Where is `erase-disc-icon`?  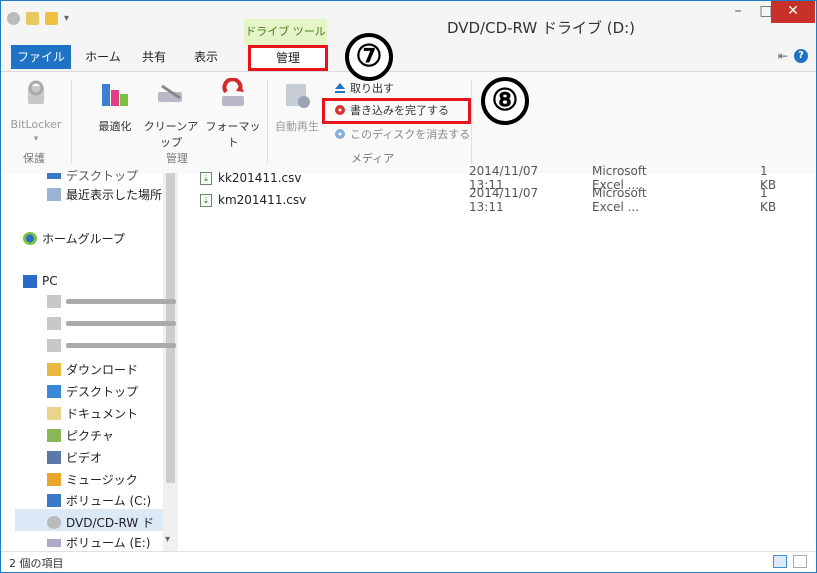
erase-disc-icon is located at coordinates (340, 134).